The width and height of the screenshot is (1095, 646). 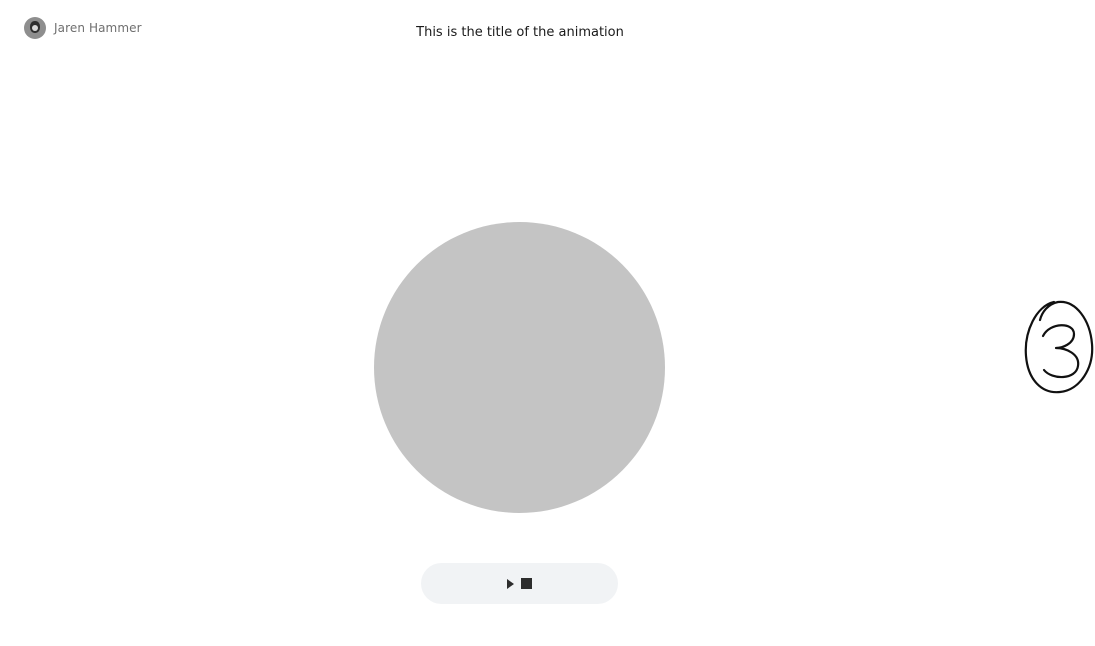 I want to click on stop-button, so click(x=526, y=583).